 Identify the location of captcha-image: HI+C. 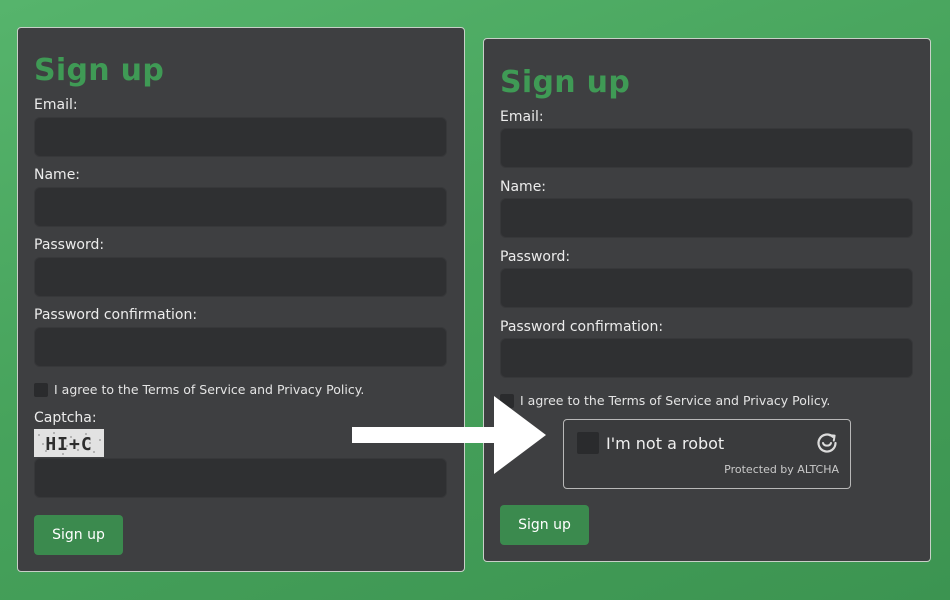
(69, 443).